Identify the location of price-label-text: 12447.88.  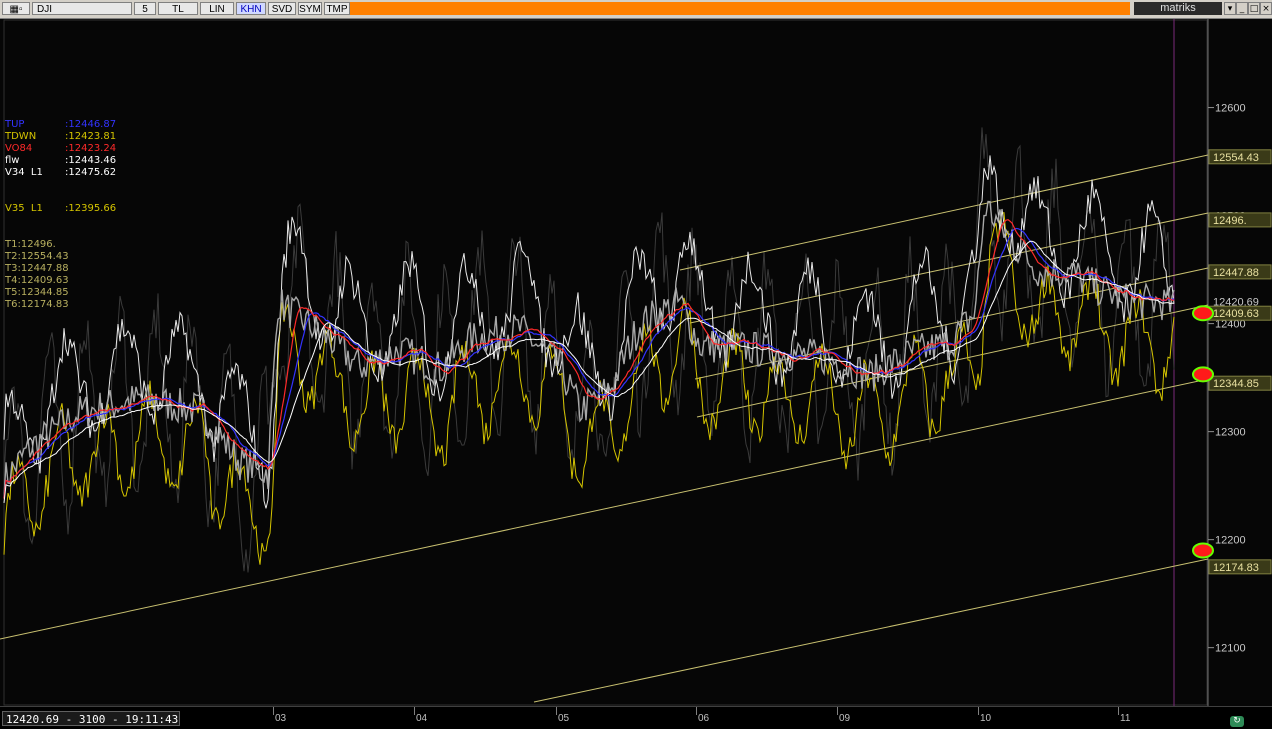
(1236, 273).